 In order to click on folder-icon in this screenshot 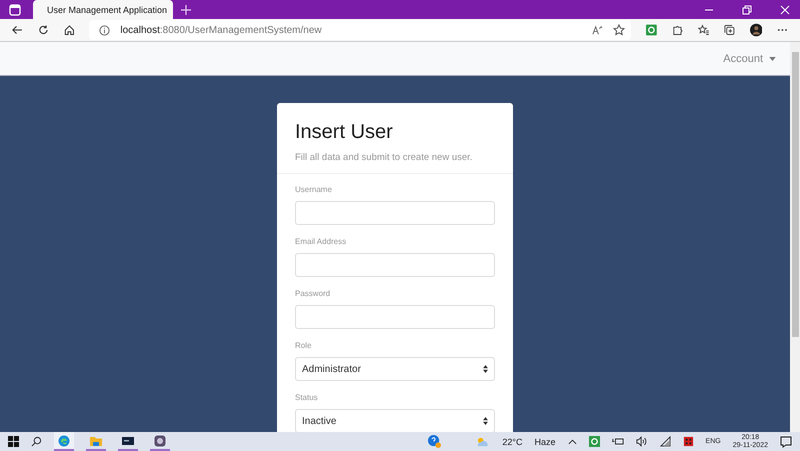, I will do `click(96, 440)`.